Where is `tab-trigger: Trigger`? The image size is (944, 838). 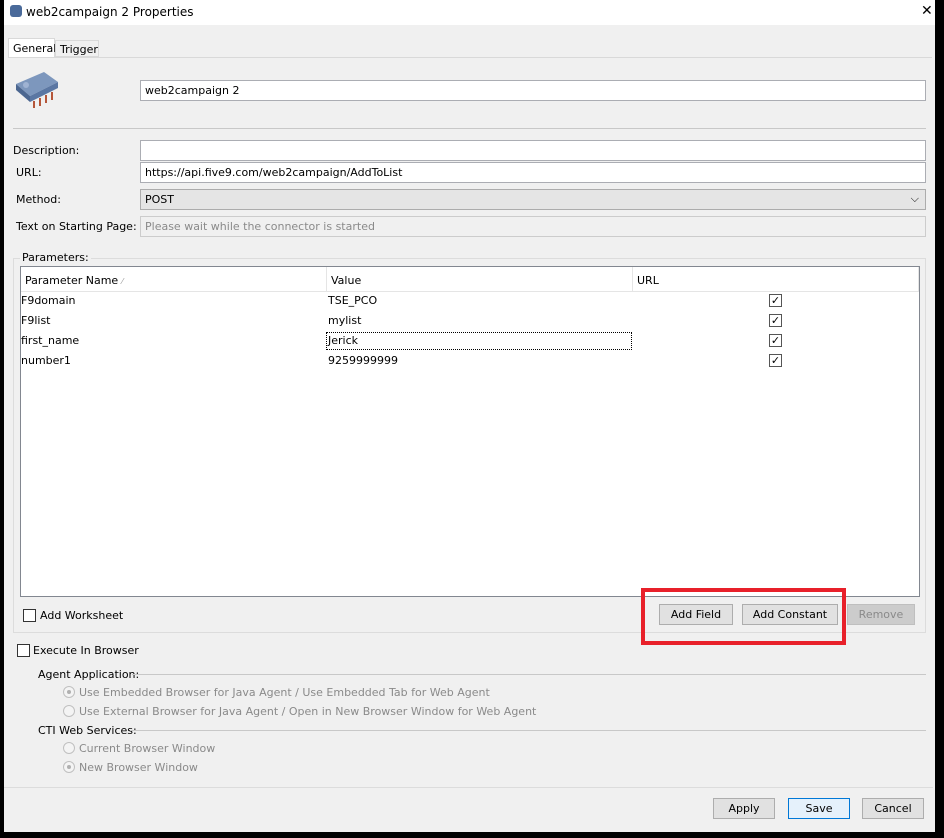 tab-trigger: Trigger is located at coordinates (77, 48).